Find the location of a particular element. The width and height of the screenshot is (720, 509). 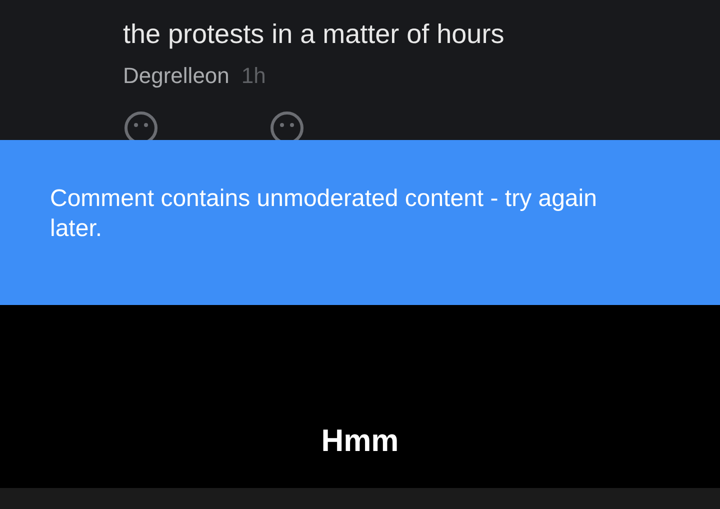

author-name: Degrelleon is located at coordinates (176, 75).